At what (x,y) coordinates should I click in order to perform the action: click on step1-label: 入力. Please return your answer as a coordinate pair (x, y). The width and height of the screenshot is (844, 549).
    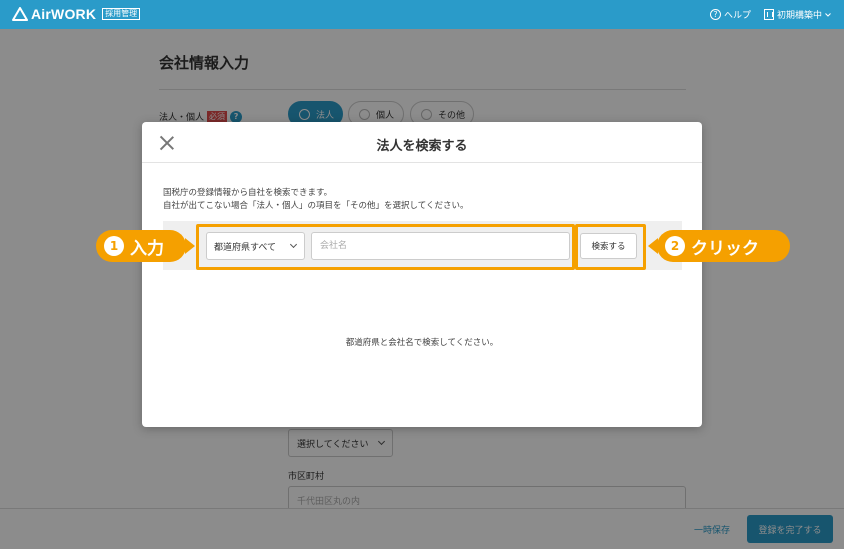
    Looking at the image, I should click on (147, 248).